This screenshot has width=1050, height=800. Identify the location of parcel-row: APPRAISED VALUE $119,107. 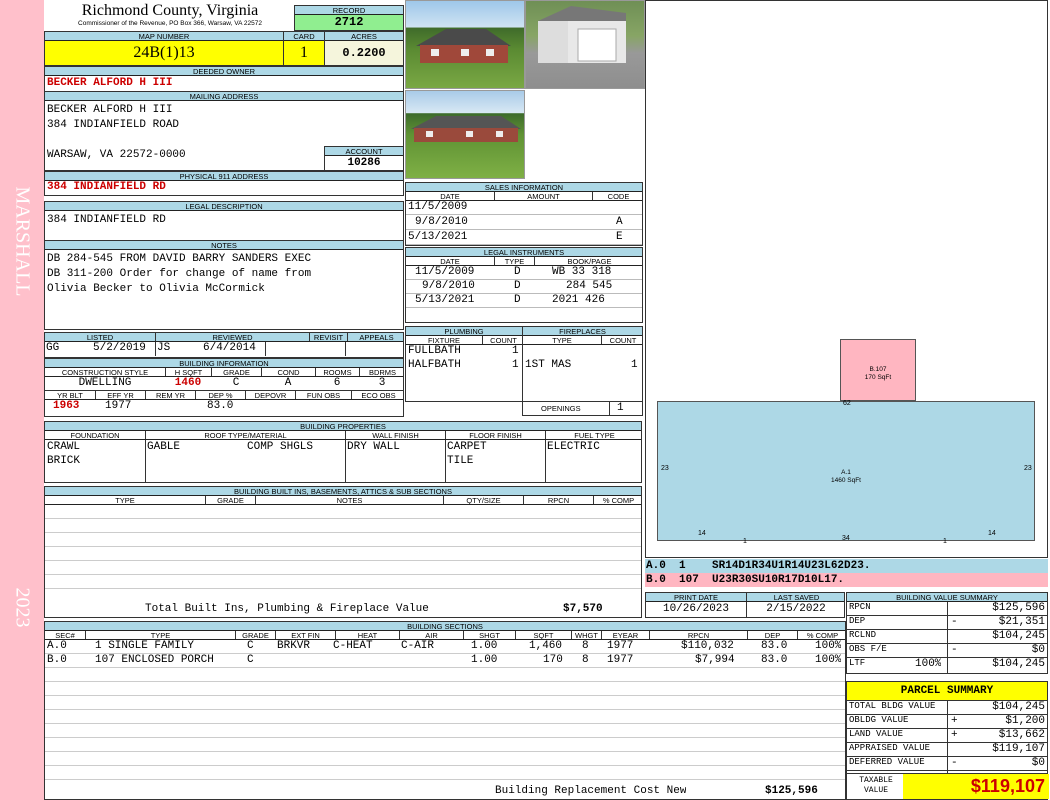
(947, 750).